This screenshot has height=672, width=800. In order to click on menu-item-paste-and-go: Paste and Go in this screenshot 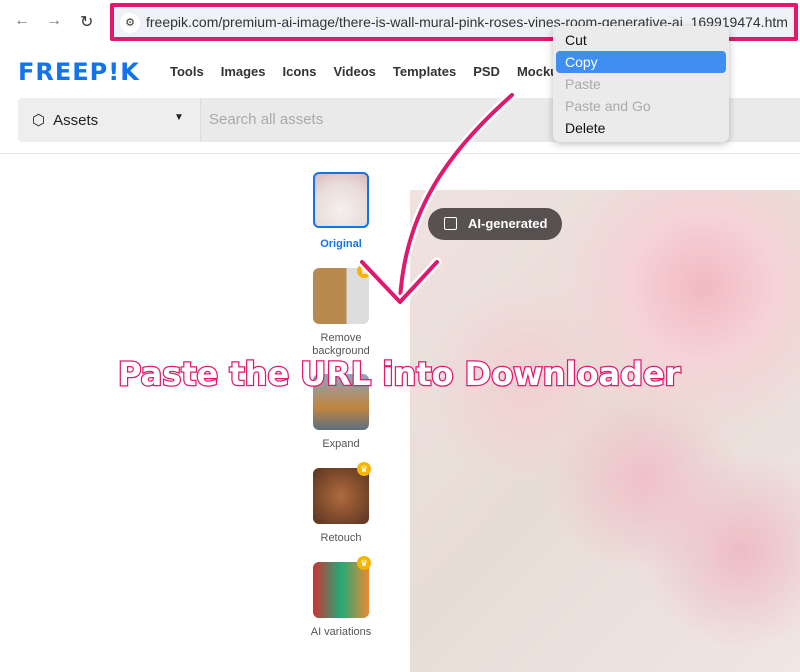, I will do `click(641, 106)`.